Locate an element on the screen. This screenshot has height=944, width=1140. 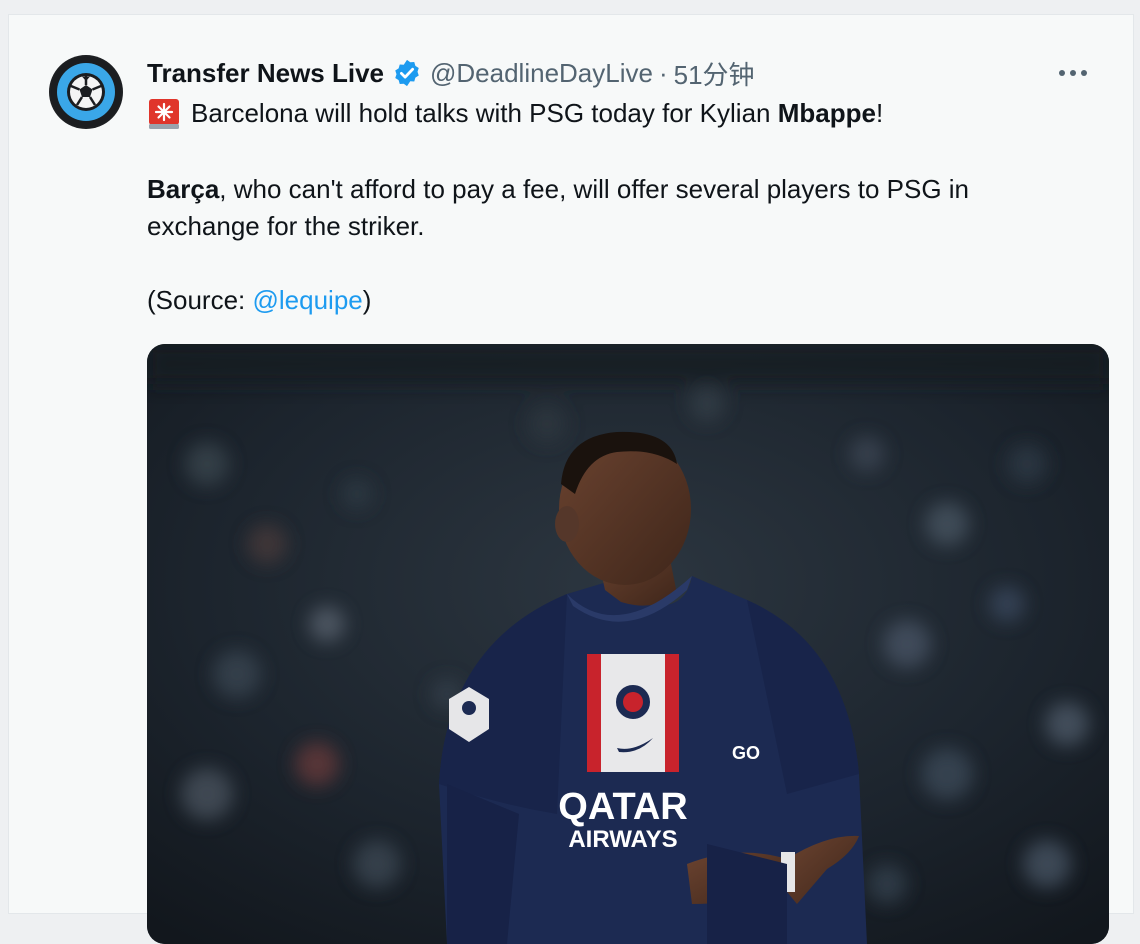
source-mention-link: @lequipe is located at coordinates (308, 300).